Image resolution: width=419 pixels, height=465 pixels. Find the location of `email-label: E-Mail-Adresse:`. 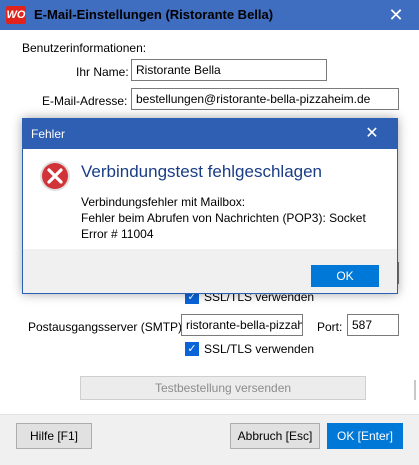

email-label: E-Mail-Adresse: is located at coordinates (85, 101).